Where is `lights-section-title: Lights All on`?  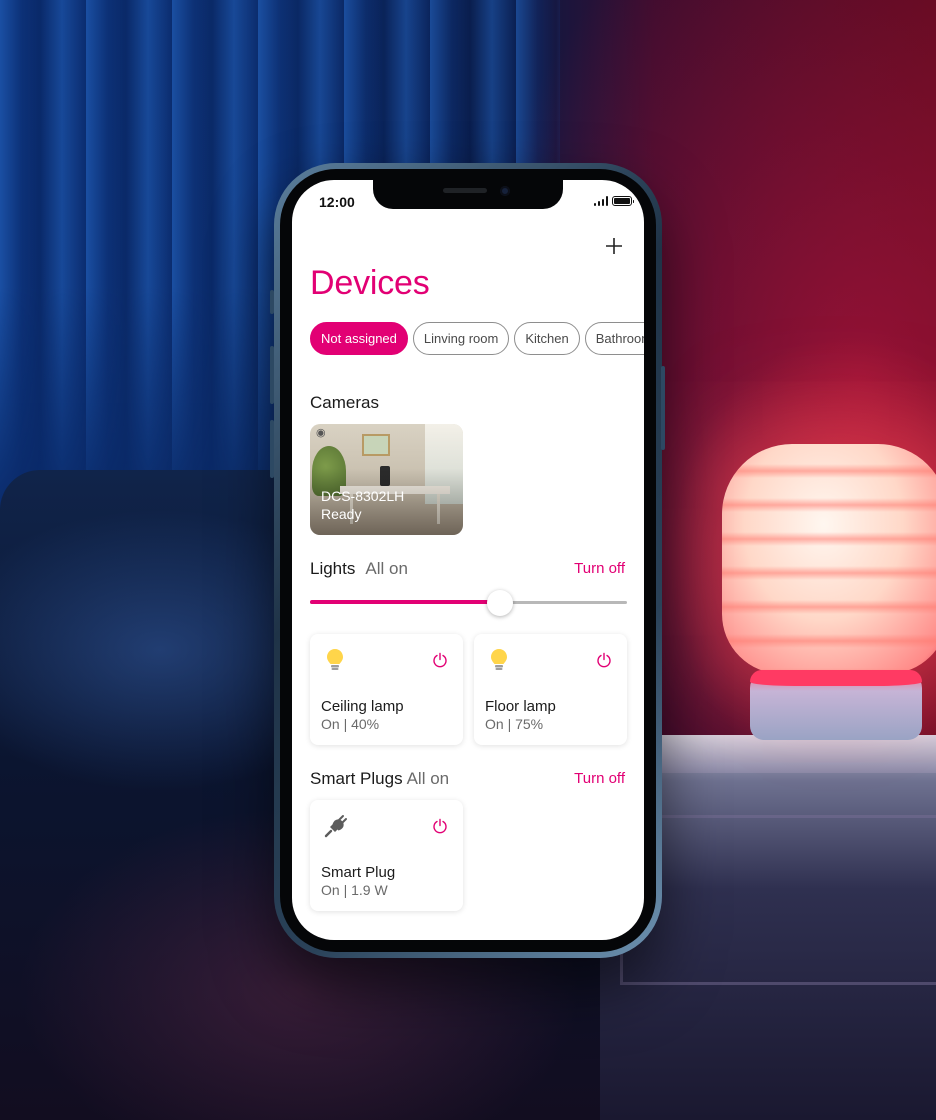
lights-section-title: Lights All on is located at coordinates (359, 569).